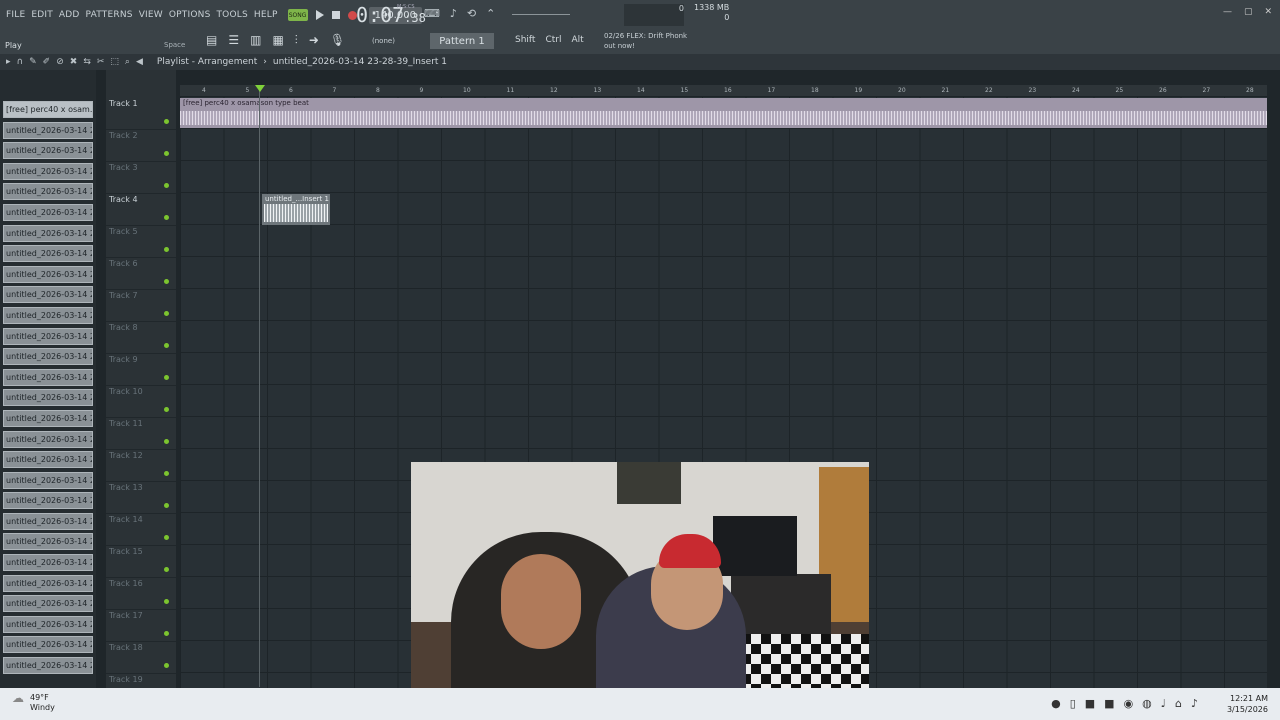  I want to click on track-header: Track 10, so click(141, 402).